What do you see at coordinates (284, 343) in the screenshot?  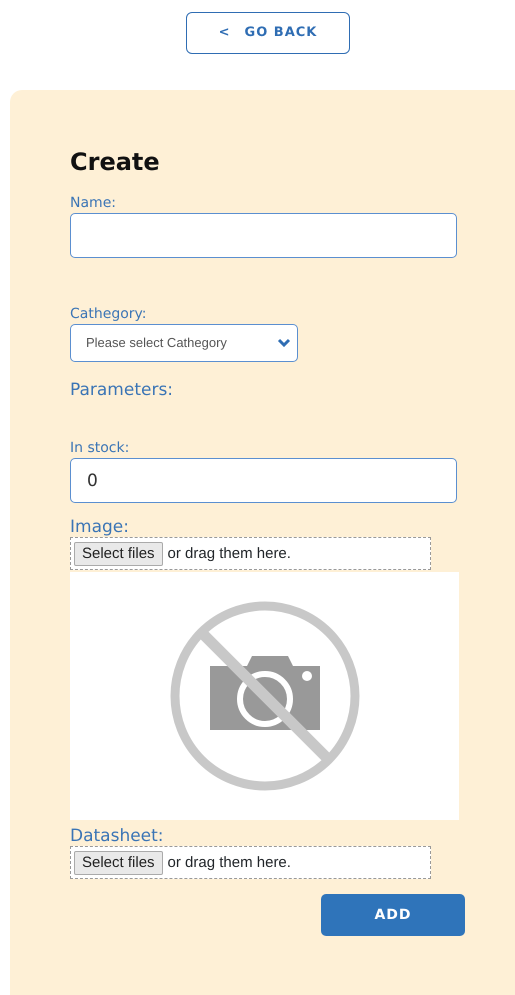 I see `chevron-down-icon` at bounding box center [284, 343].